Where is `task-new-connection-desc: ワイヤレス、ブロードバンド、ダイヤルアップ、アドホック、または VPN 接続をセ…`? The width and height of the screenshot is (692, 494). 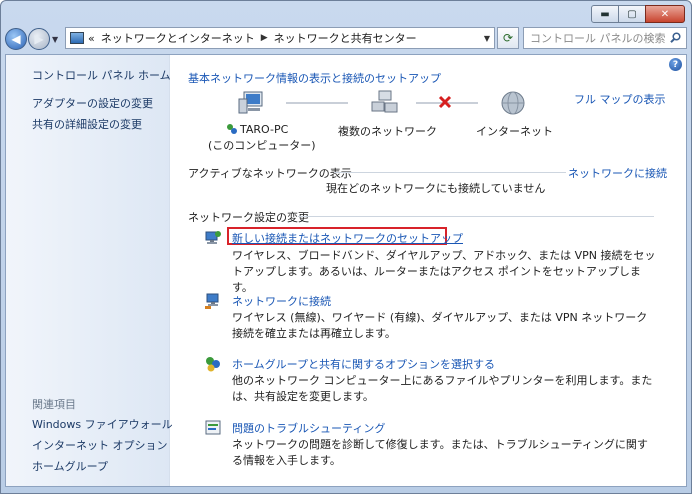 task-new-connection-desc: ワイヤレス、ブロードバンド、ダイヤルアップ、アドホック、または VPN 接続をセ… is located at coordinates (444, 271).